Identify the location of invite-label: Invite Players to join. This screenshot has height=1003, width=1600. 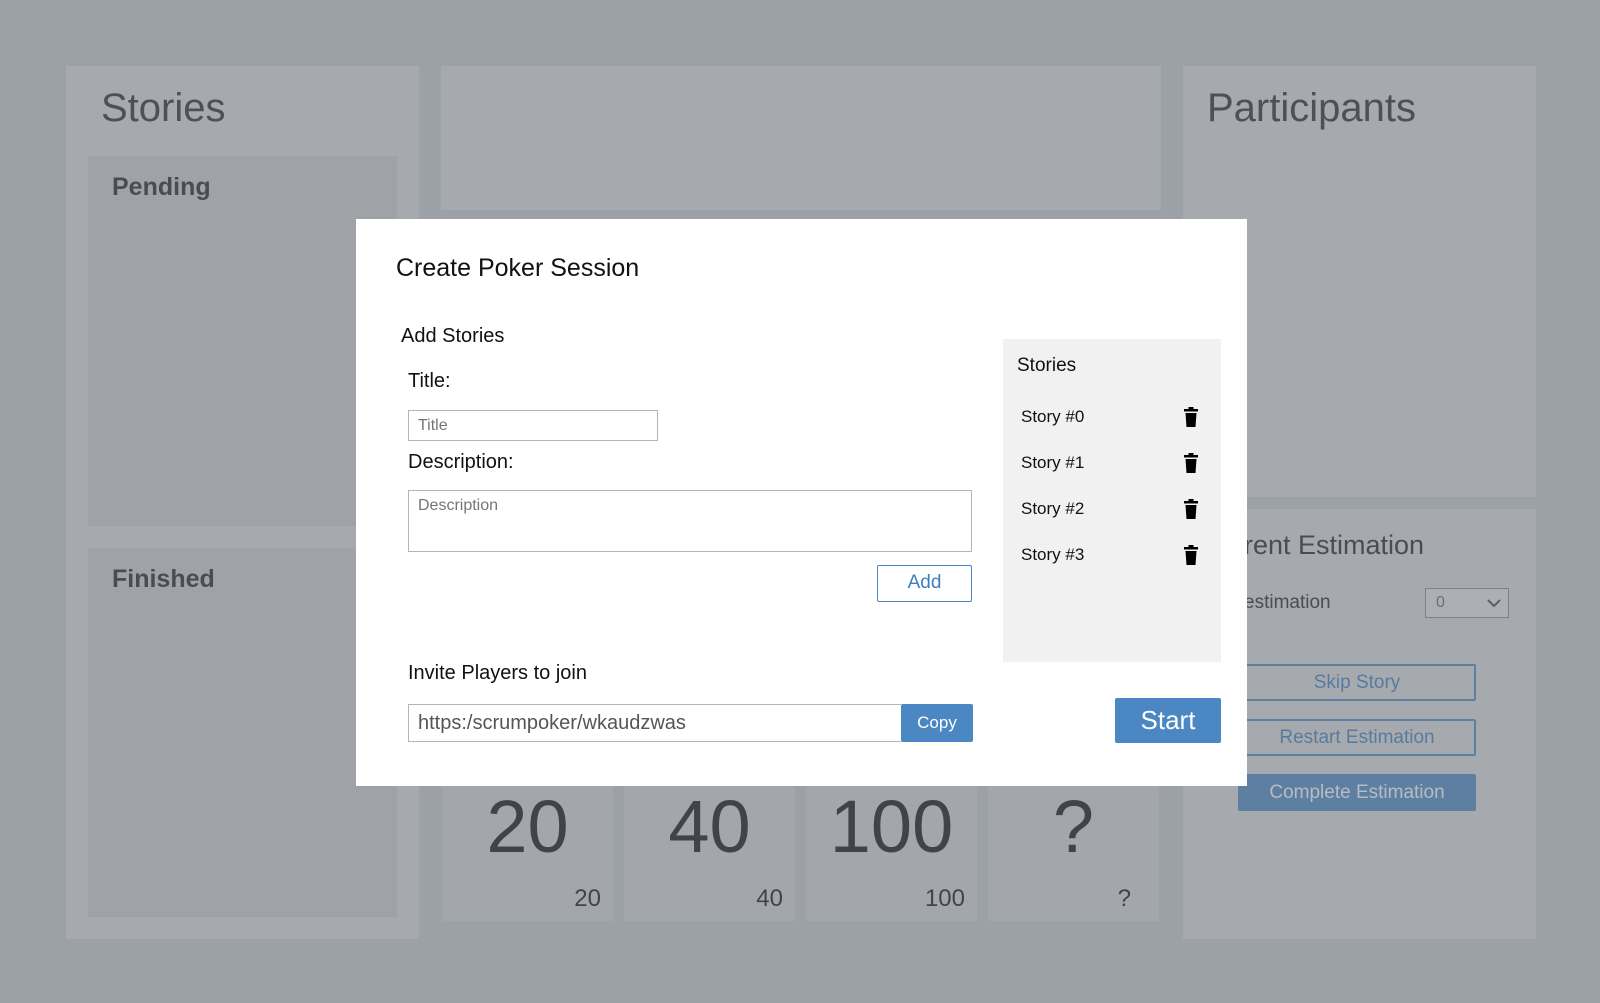
(497, 673).